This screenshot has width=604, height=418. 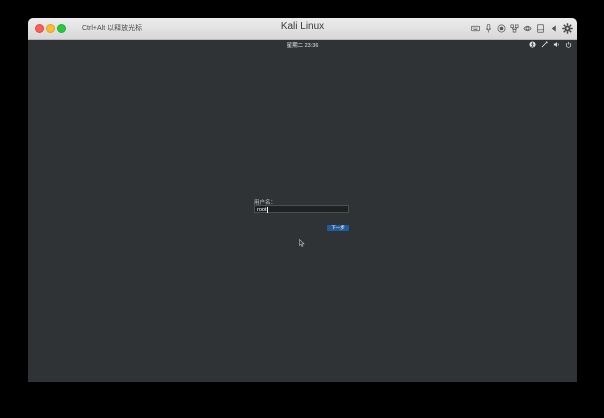 I want to click on vm-top-panel: 星期二 23:36, so click(x=302, y=45).